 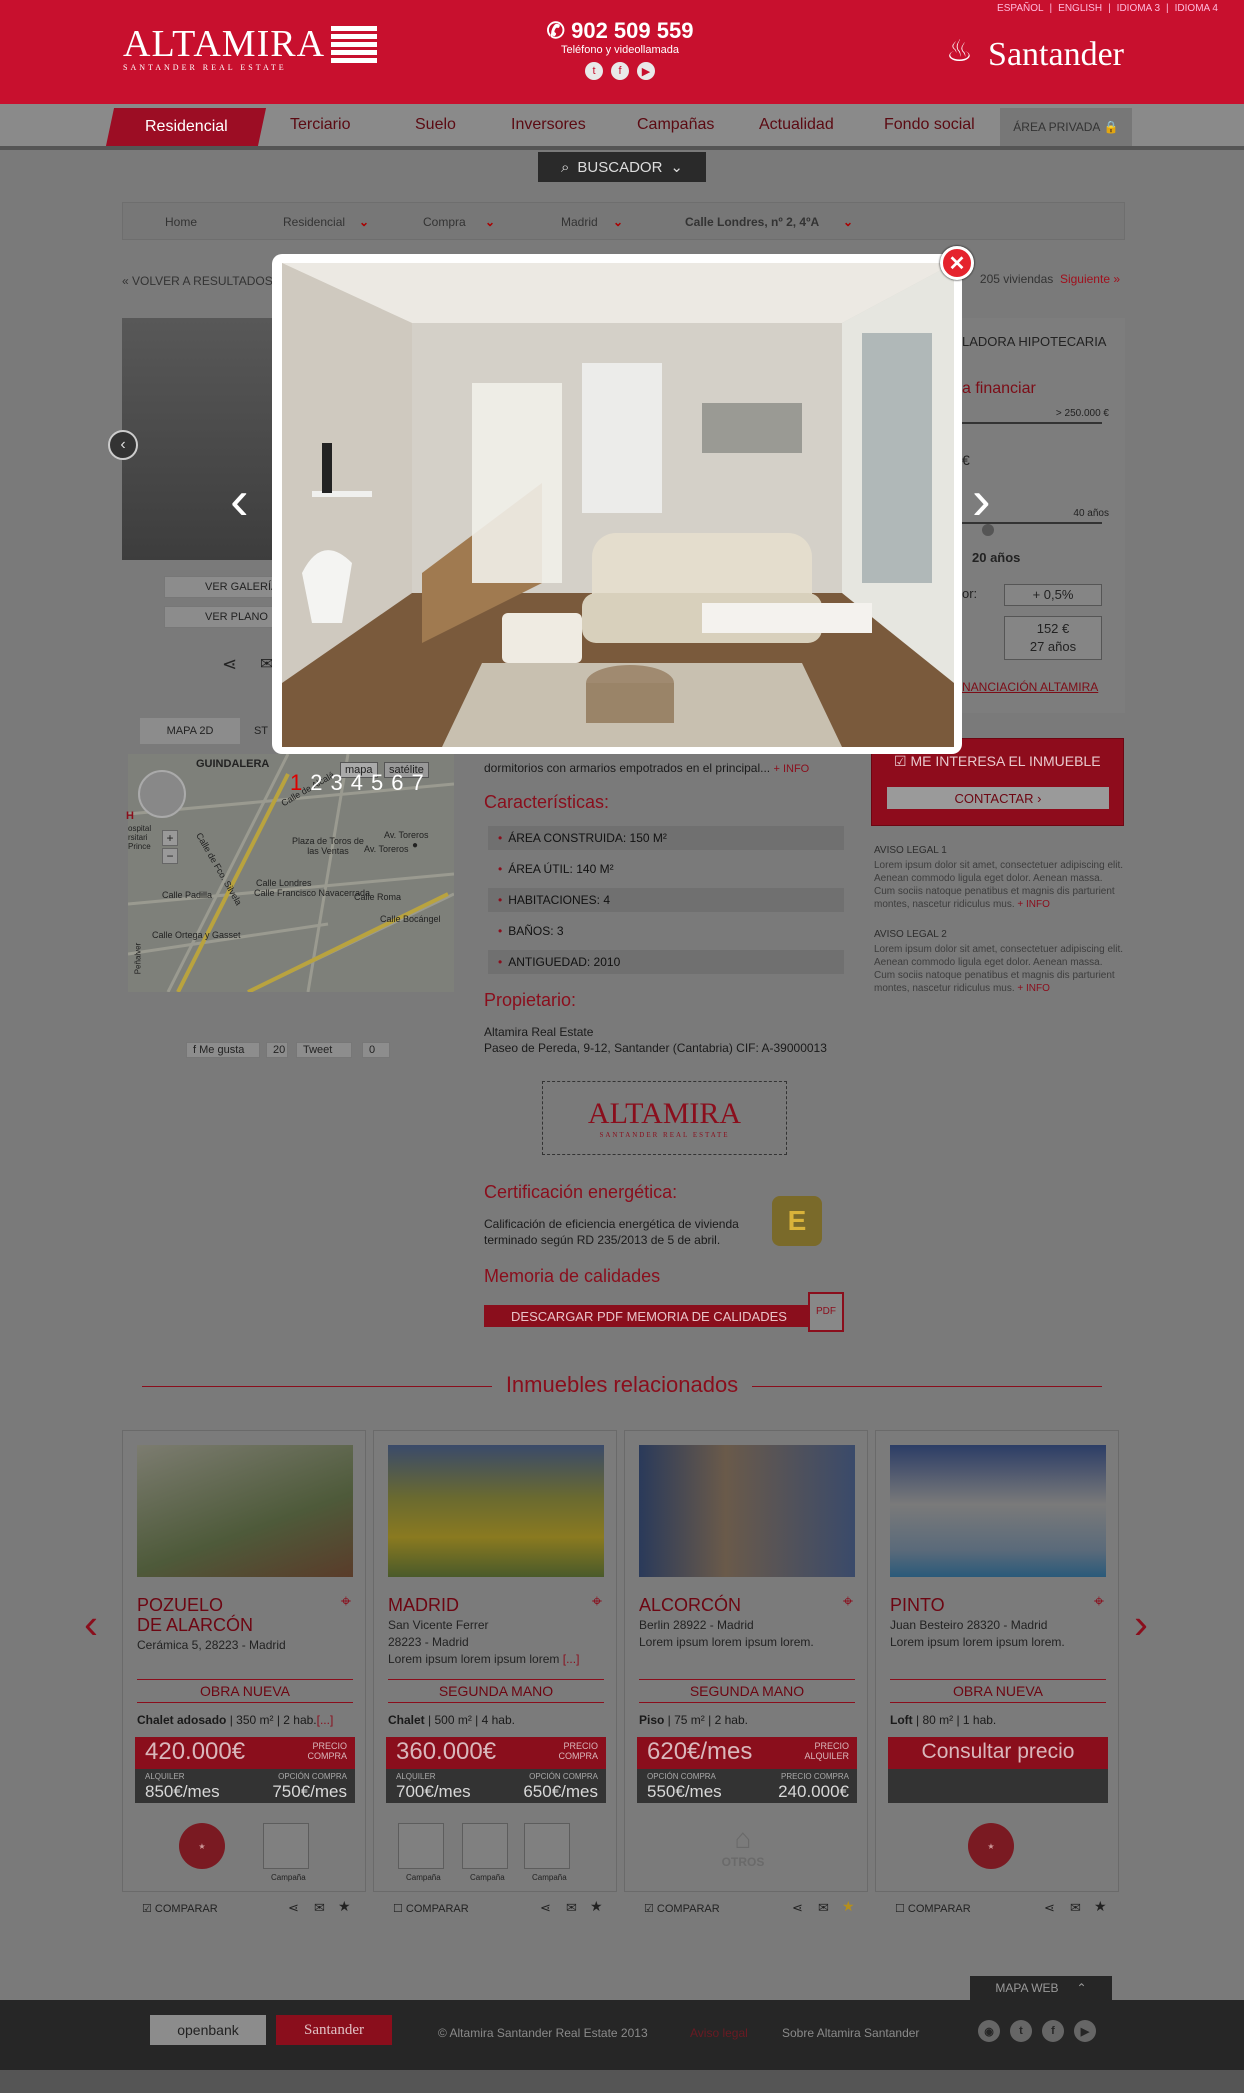 What do you see at coordinates (1041, 1988) in the screenshot?
I see `site-map-toggle: MAPA WEB ⌃` at bounding box center [1041, 1988].